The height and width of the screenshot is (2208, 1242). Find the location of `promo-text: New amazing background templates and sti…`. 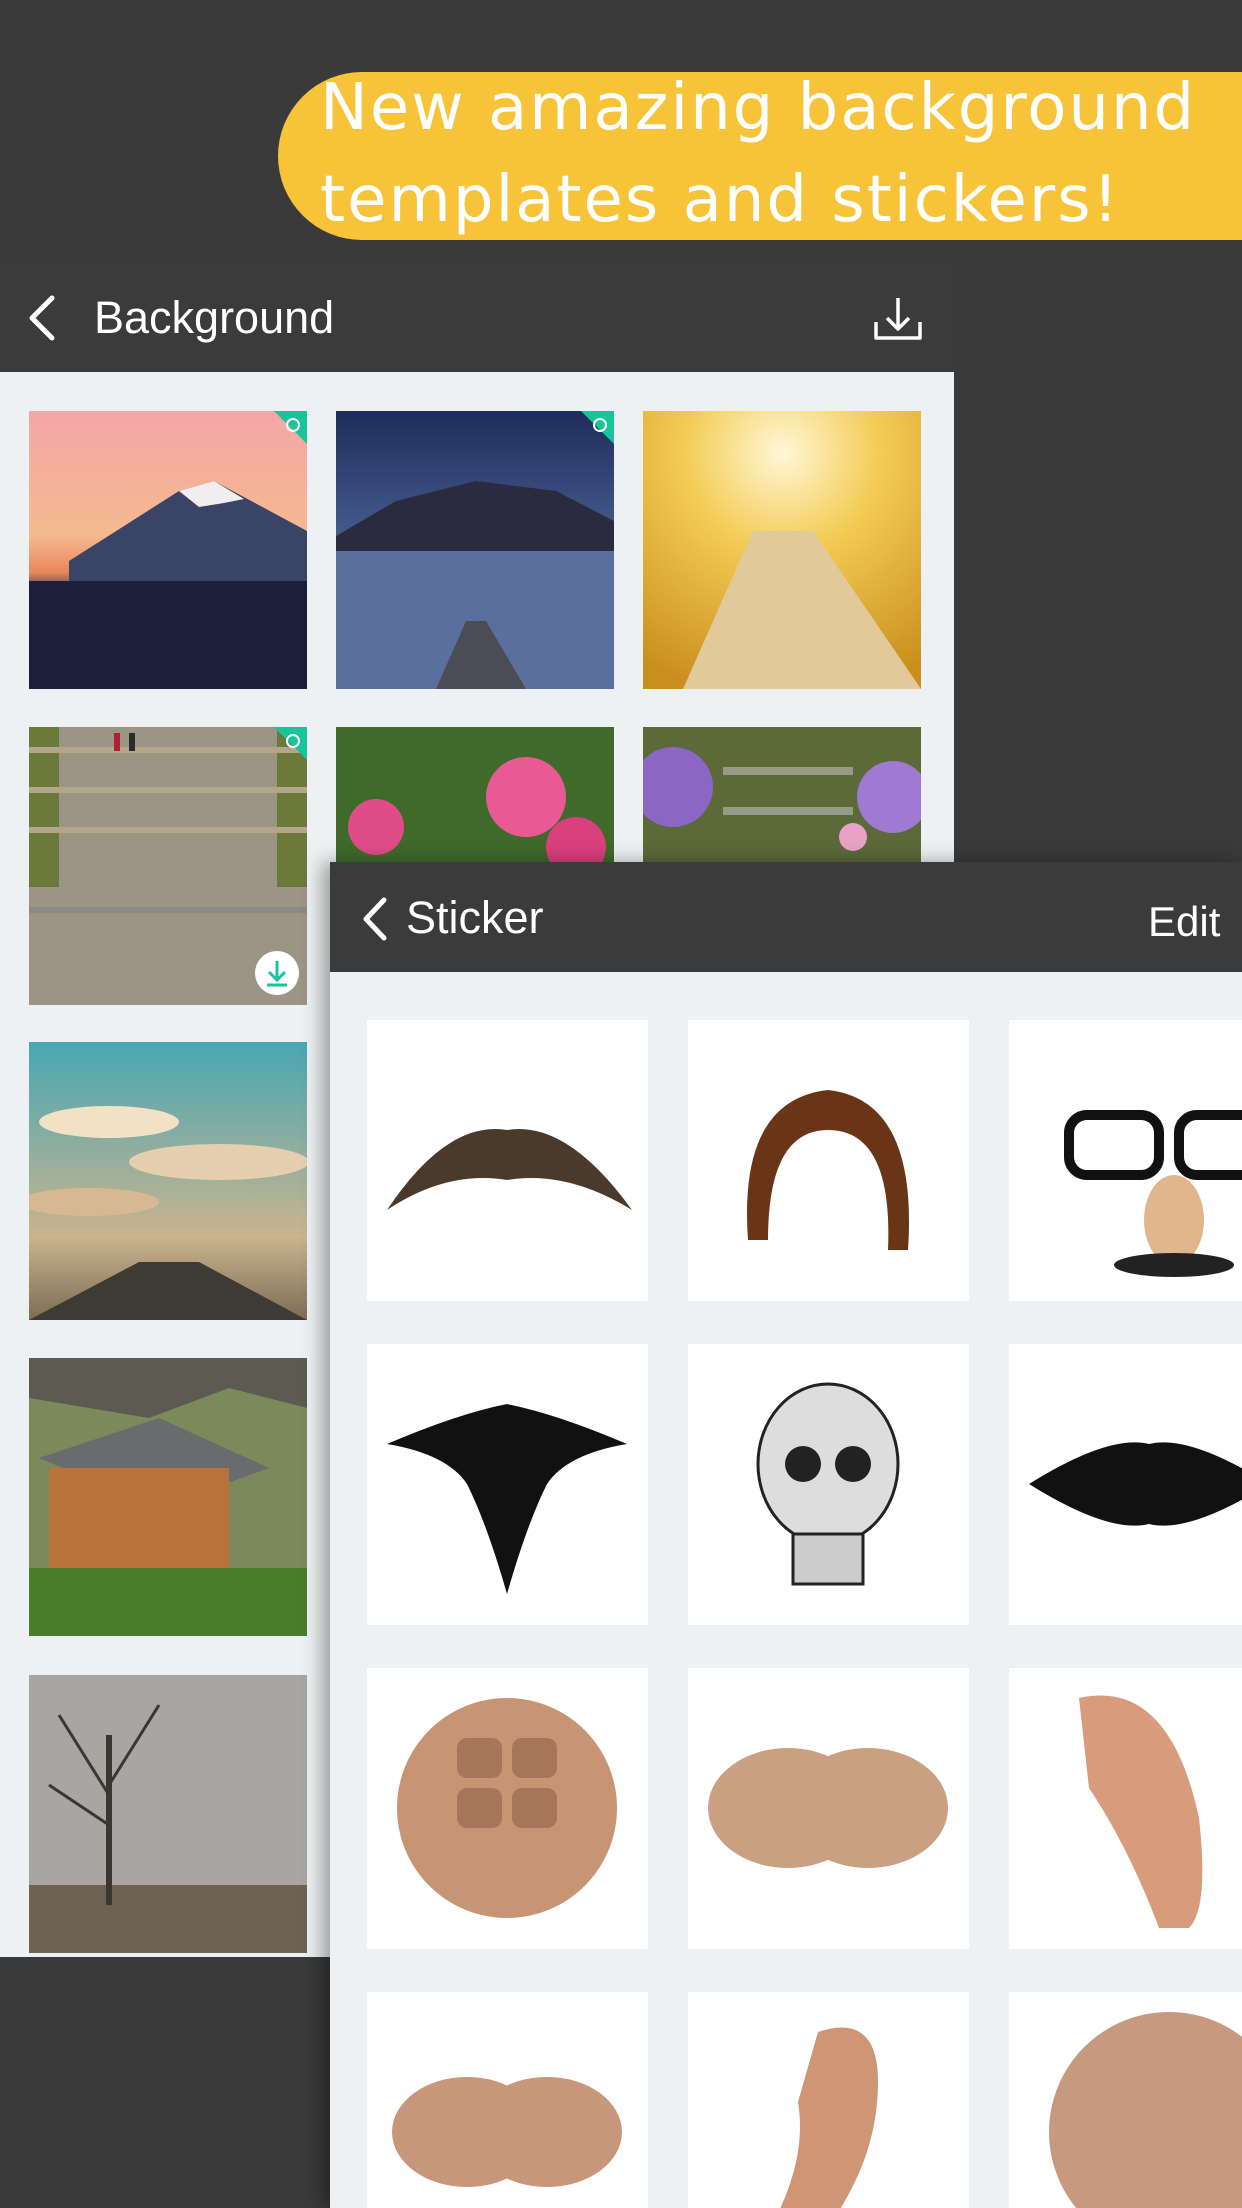

promo-text: New amazing background templates and sti… is located at coordinates (770, 154).